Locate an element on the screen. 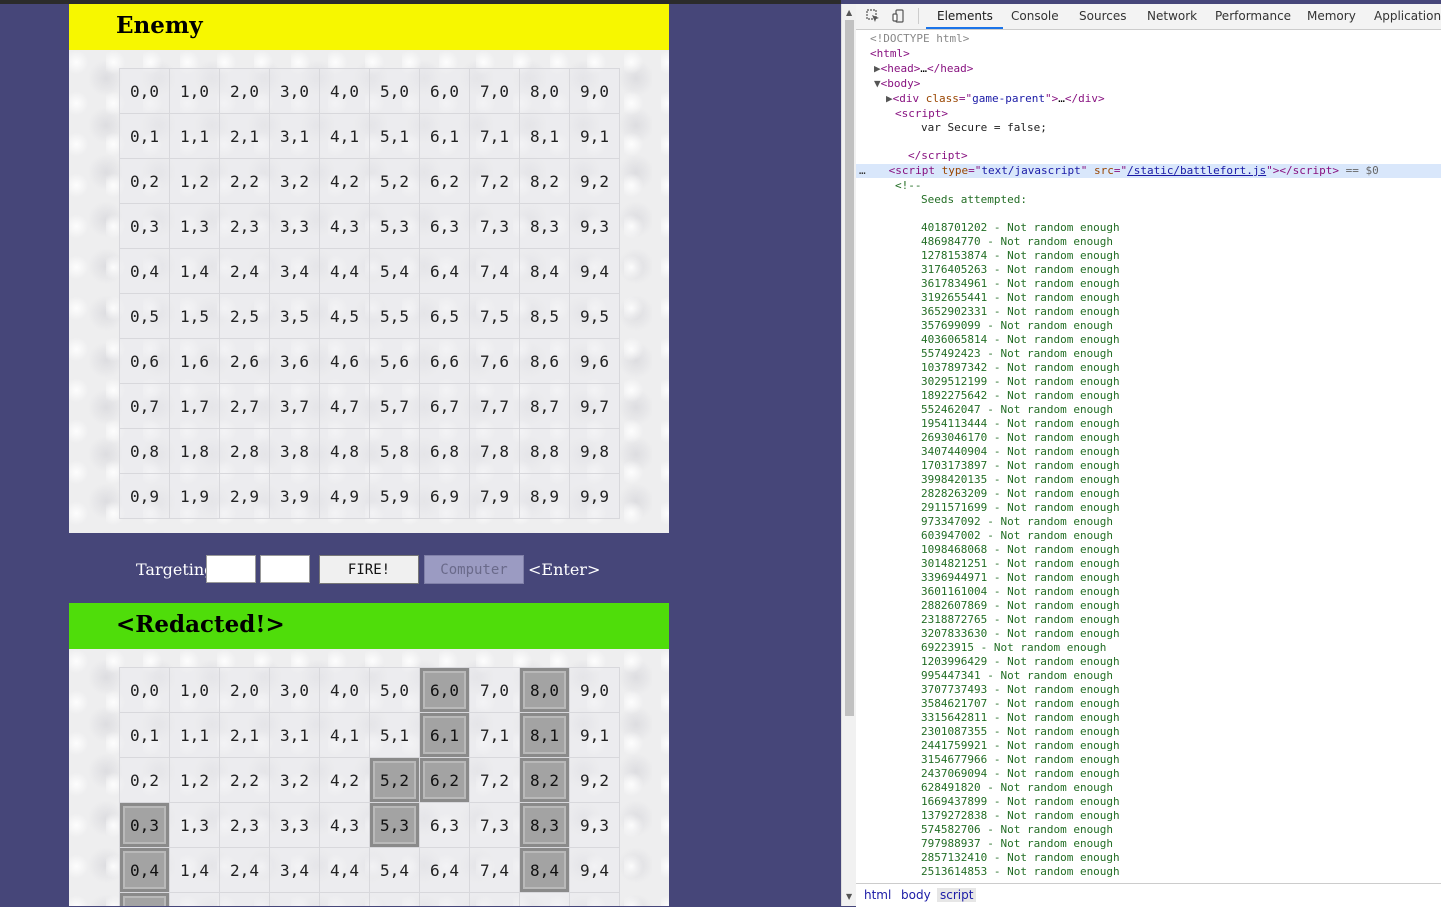 This screenshot has height=907, width=1441. grid-cell: 0,2 is located at coordinates (145, 181).